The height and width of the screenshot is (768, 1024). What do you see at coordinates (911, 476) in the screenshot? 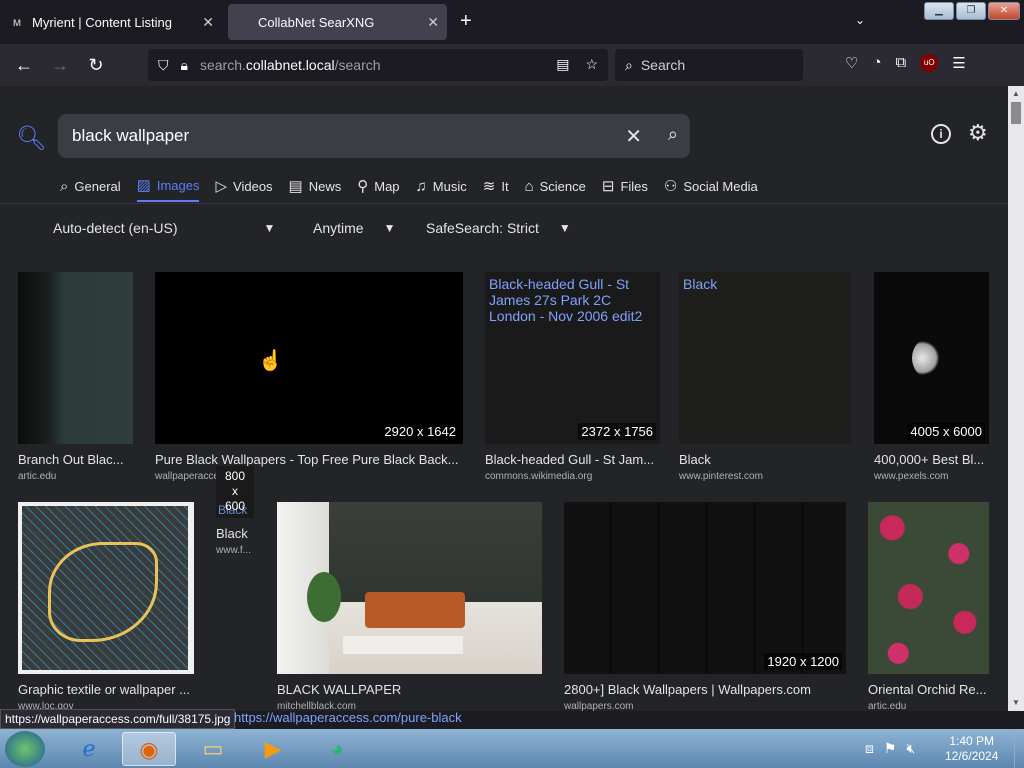
I see `result-source: www.pexels.com` at bounding box center [911, 476].